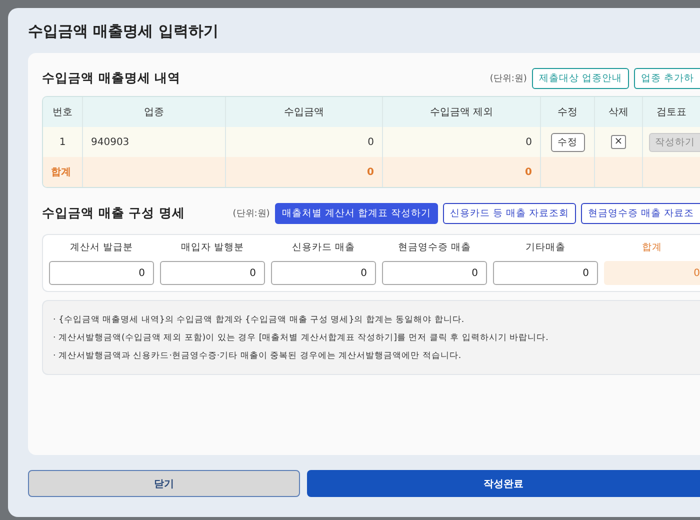  I want to click on section-title: 수입금액 매출 구성 명세, so click(114, 213).